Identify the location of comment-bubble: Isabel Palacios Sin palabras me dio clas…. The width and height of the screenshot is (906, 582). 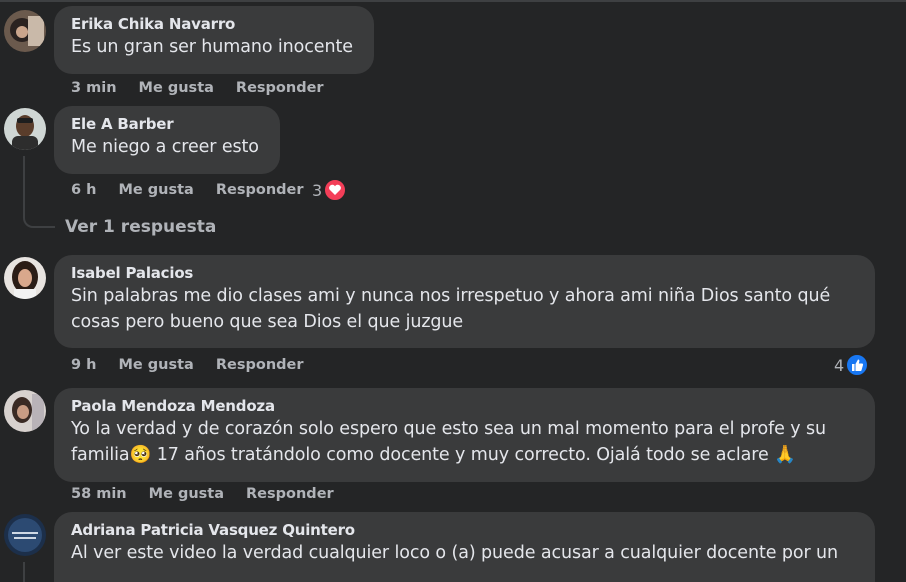
(464, 301).